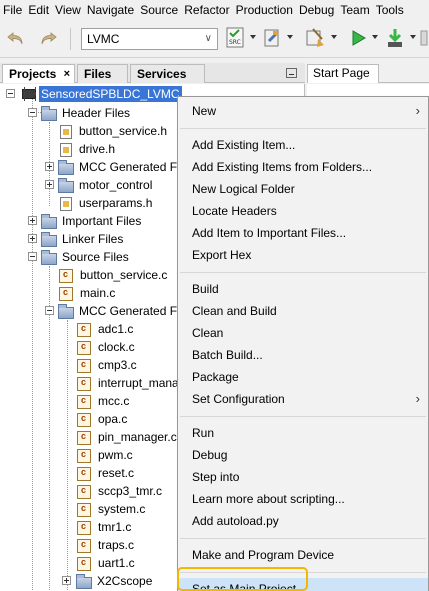 The height and width of the screenshot is (591, 429). Describe the element at coordinates (303, 311) in the screenshot. I see `context-item-clean-and-build: Clean and Build` at that location.